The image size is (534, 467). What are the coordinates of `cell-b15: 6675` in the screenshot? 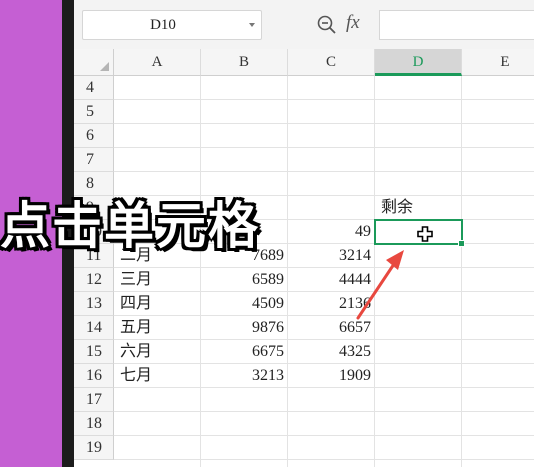 It's located at (244, 352).